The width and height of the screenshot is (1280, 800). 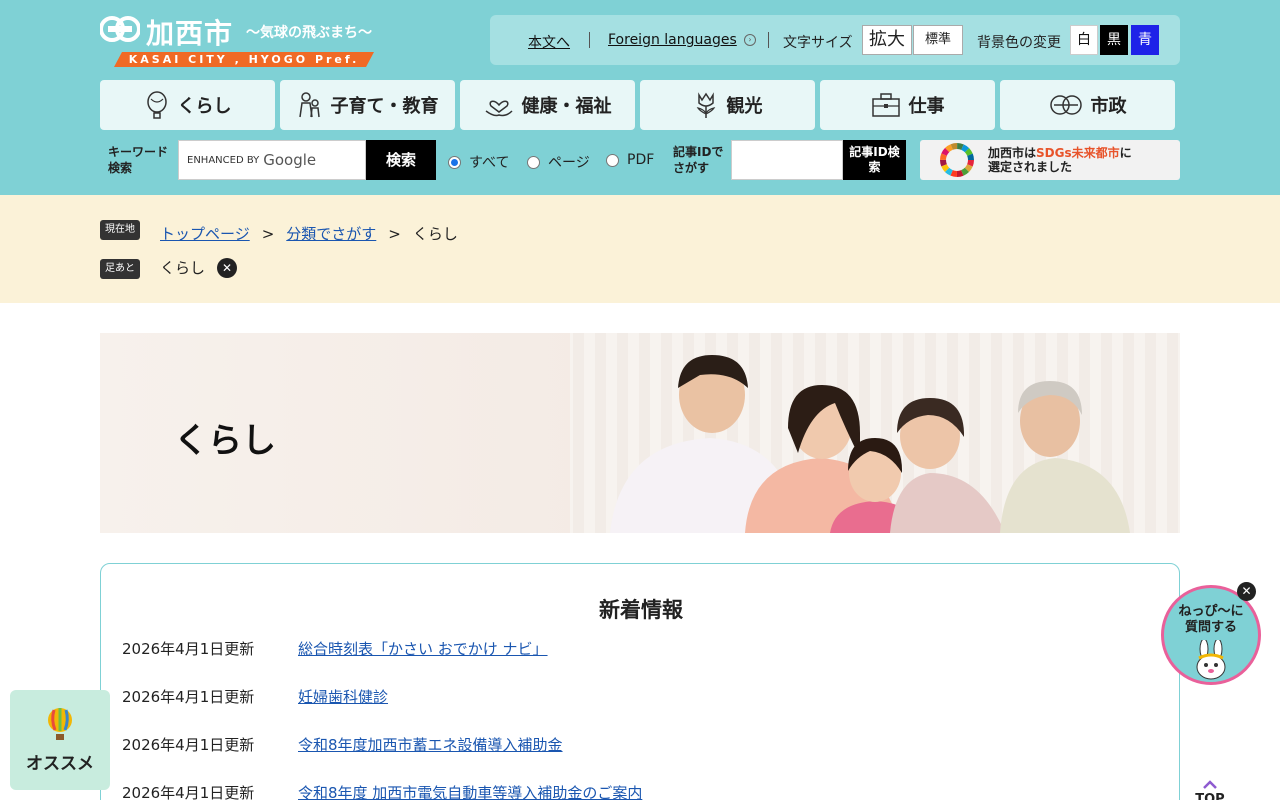 I want to click on tulip-icon, so click(x=705, y=105).